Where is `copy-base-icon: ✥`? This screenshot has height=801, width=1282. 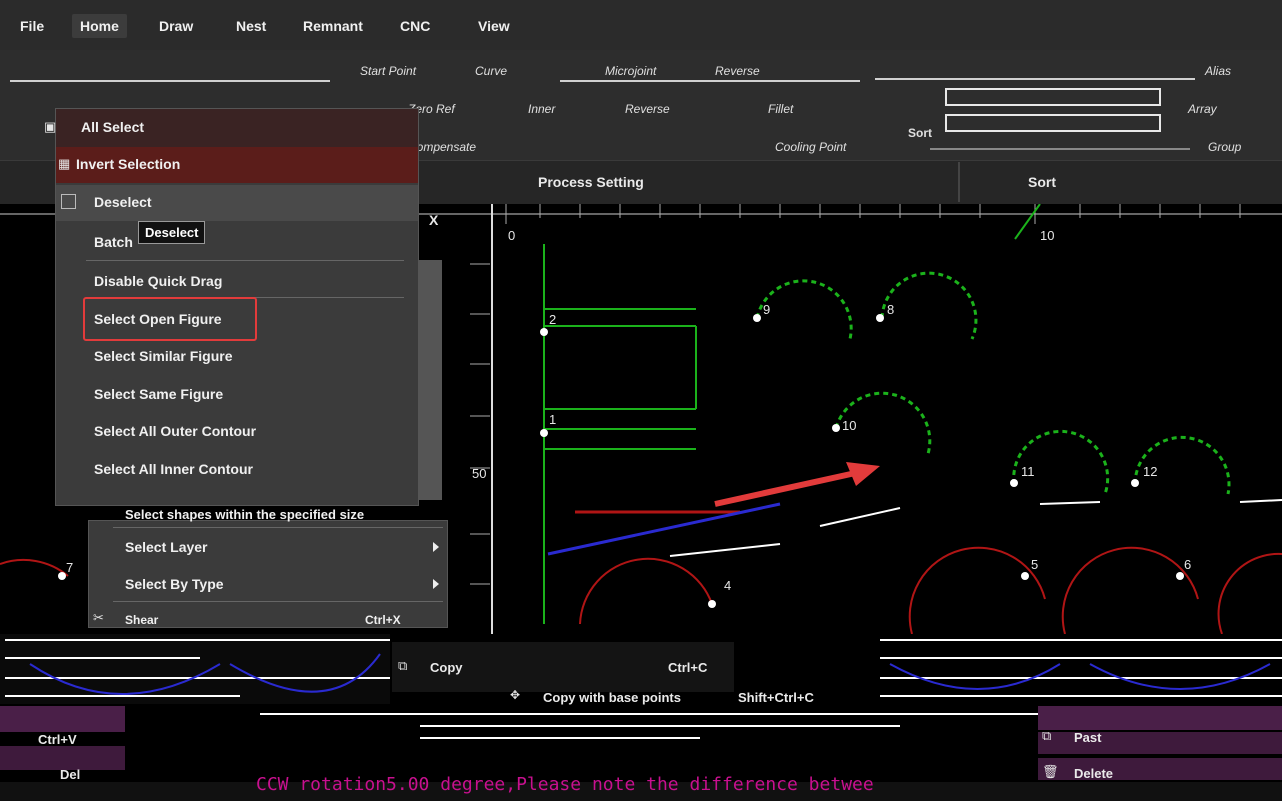
copy-base-icon: ✥ is located at coordinates (515, 695).